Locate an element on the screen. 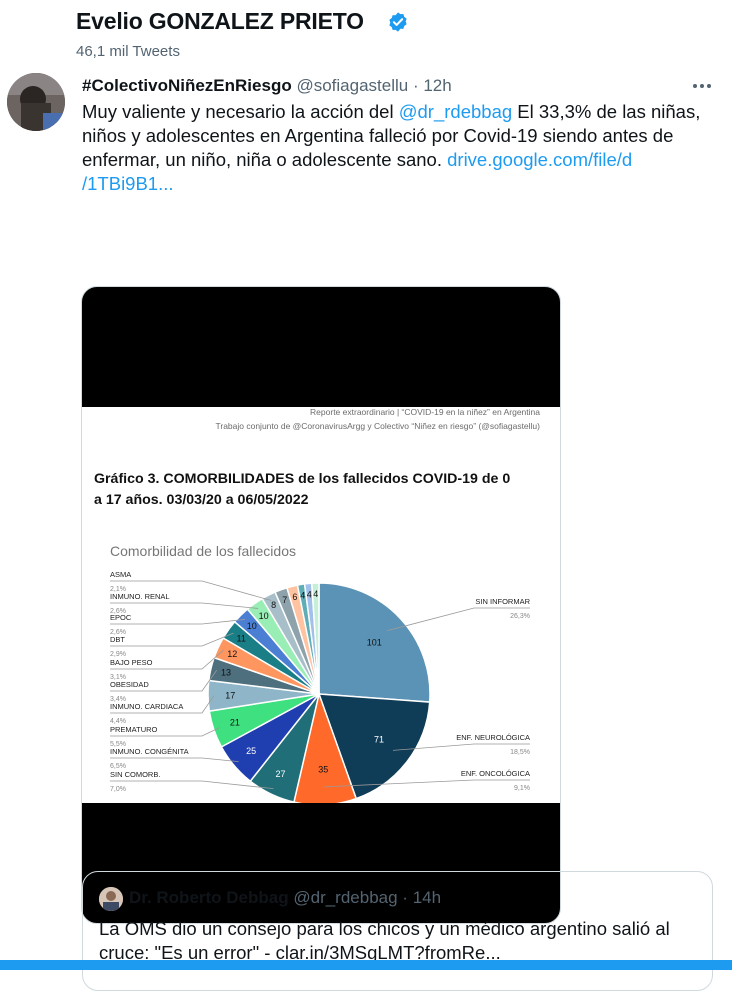 The image size is (732, 991). percent-label: 26,3% is located at coordinates (520, 616).